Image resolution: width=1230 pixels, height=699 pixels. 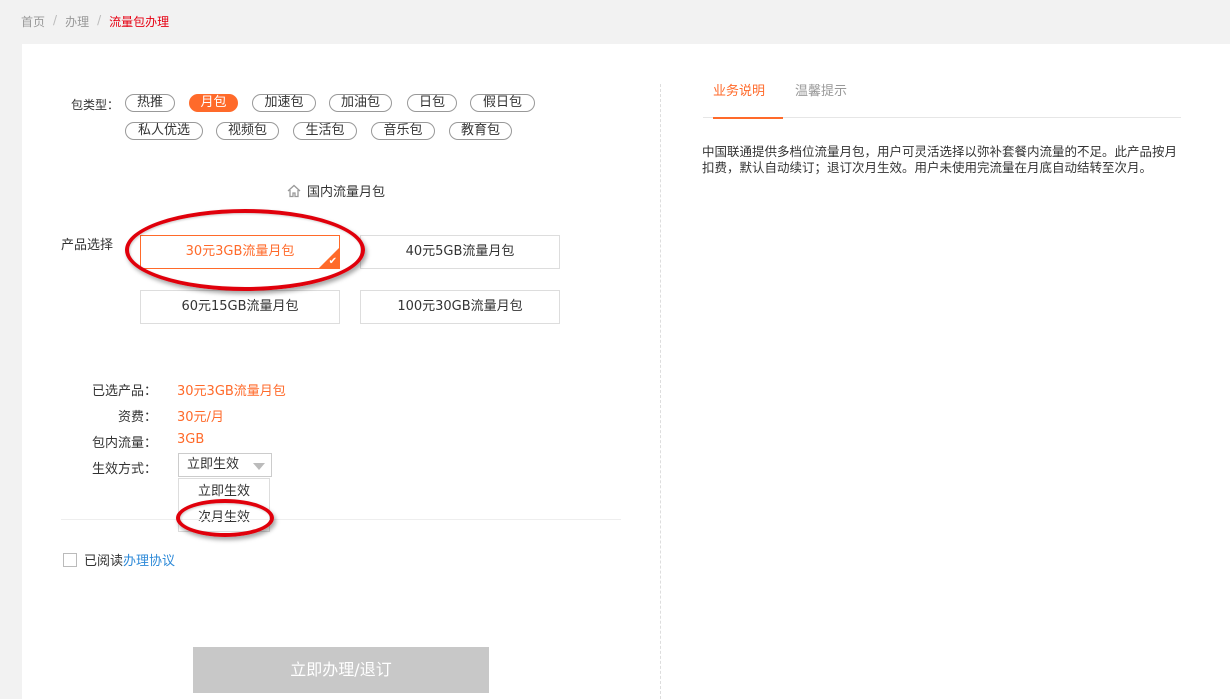 I want to click on summary-fee-label: 资费：, so click(x=137, y=417).